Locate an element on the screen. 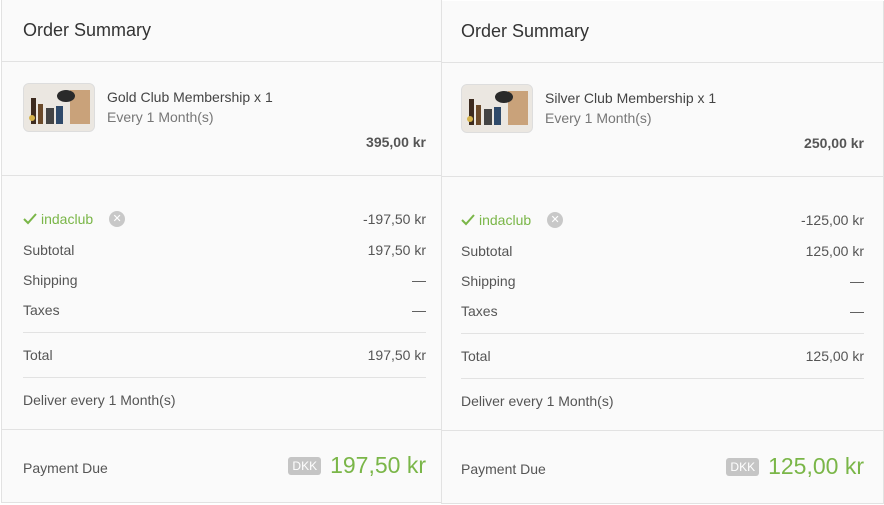  payment-due-amount: 125,00 kr is located at coordinates (816, 466).